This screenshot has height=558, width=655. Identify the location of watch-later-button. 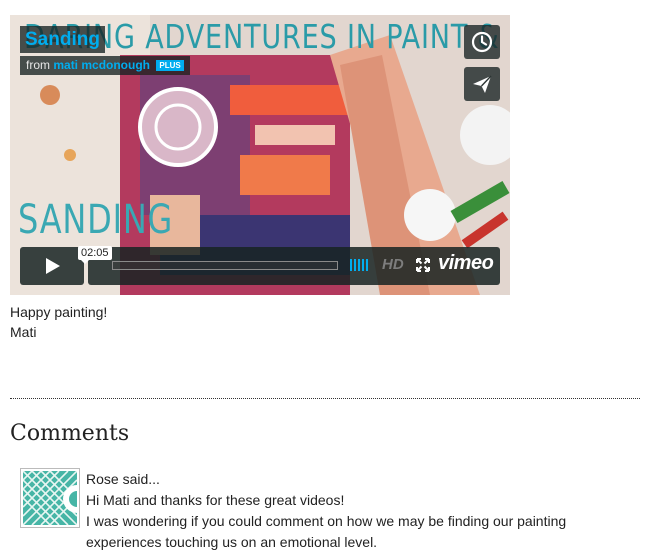
(482, 42).